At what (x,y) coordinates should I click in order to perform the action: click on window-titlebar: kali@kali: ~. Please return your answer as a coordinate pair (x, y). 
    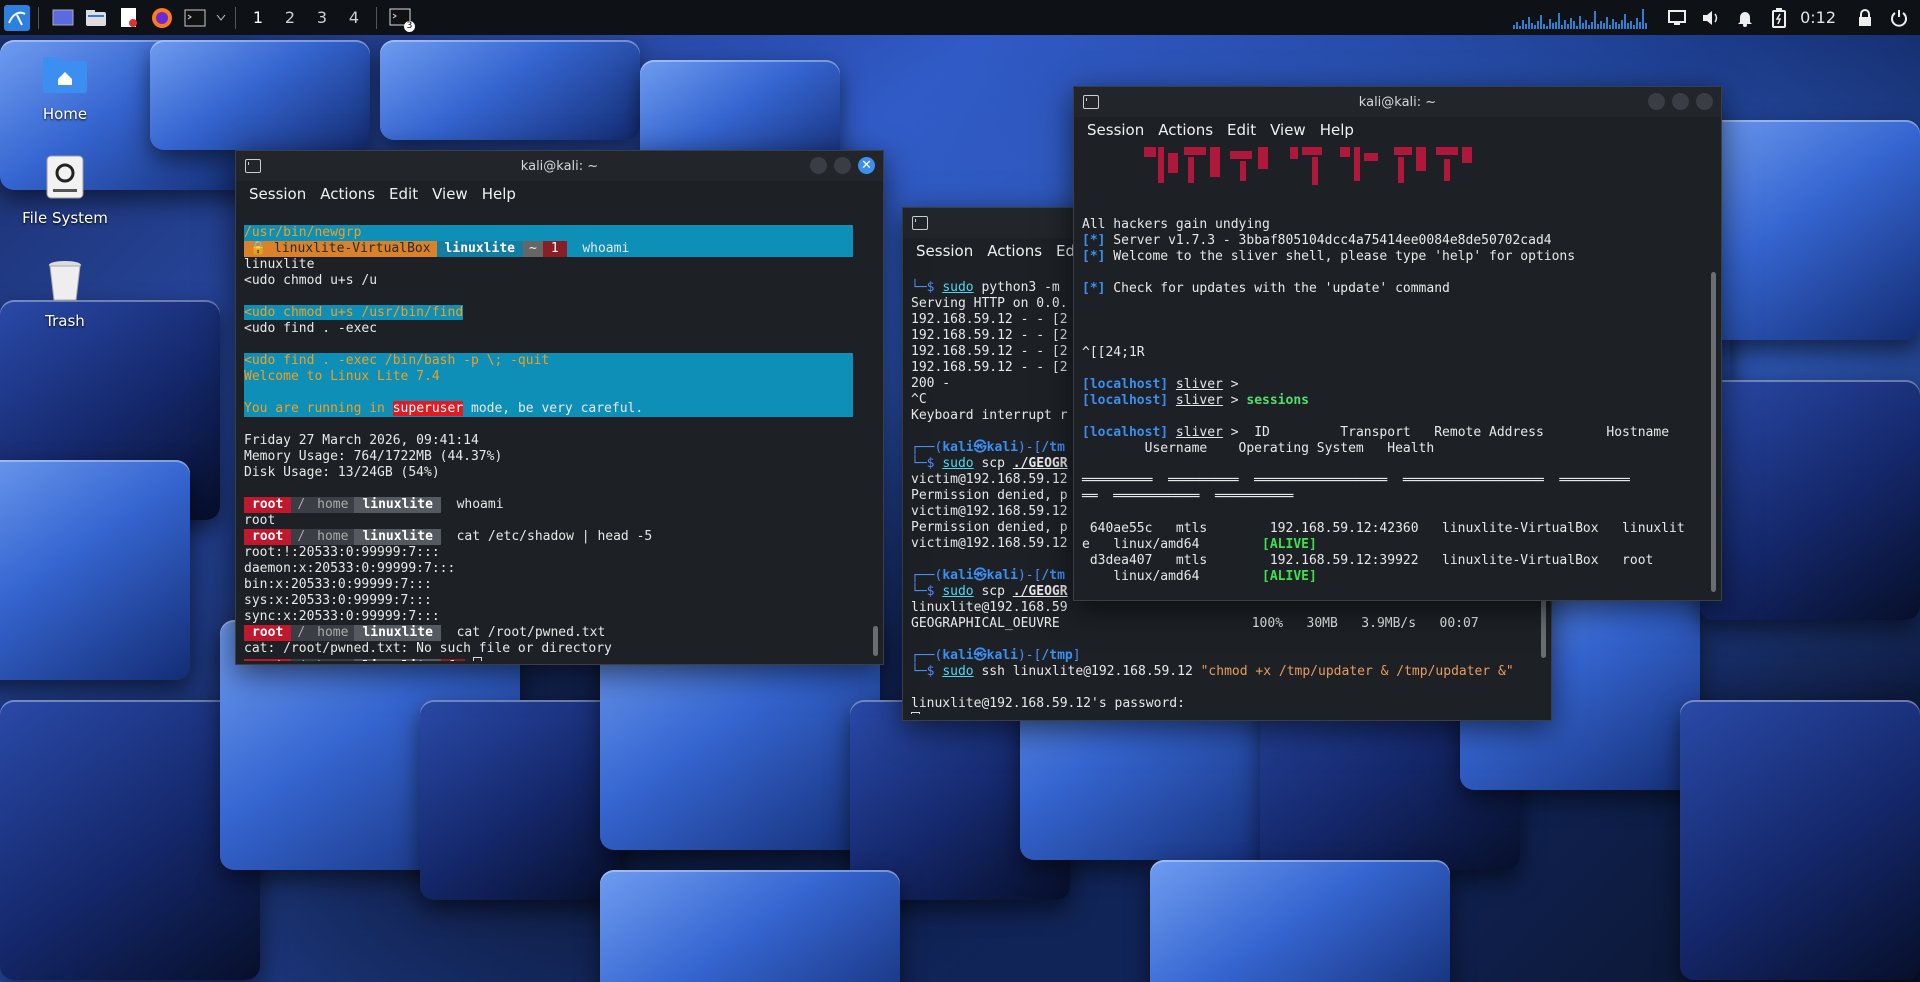
    Looking at the image, I should click on (1397, 102).